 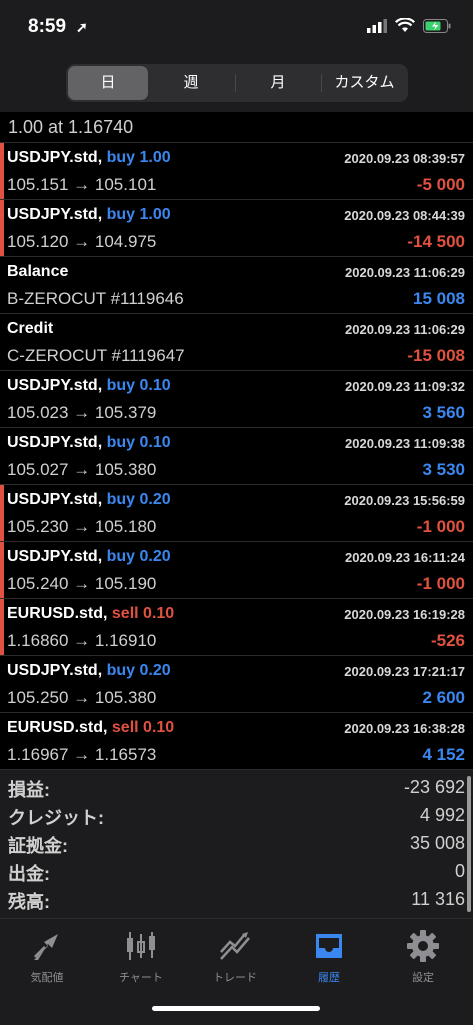 I want to click on row-profit: -15 008, so click(x=436, y=355).